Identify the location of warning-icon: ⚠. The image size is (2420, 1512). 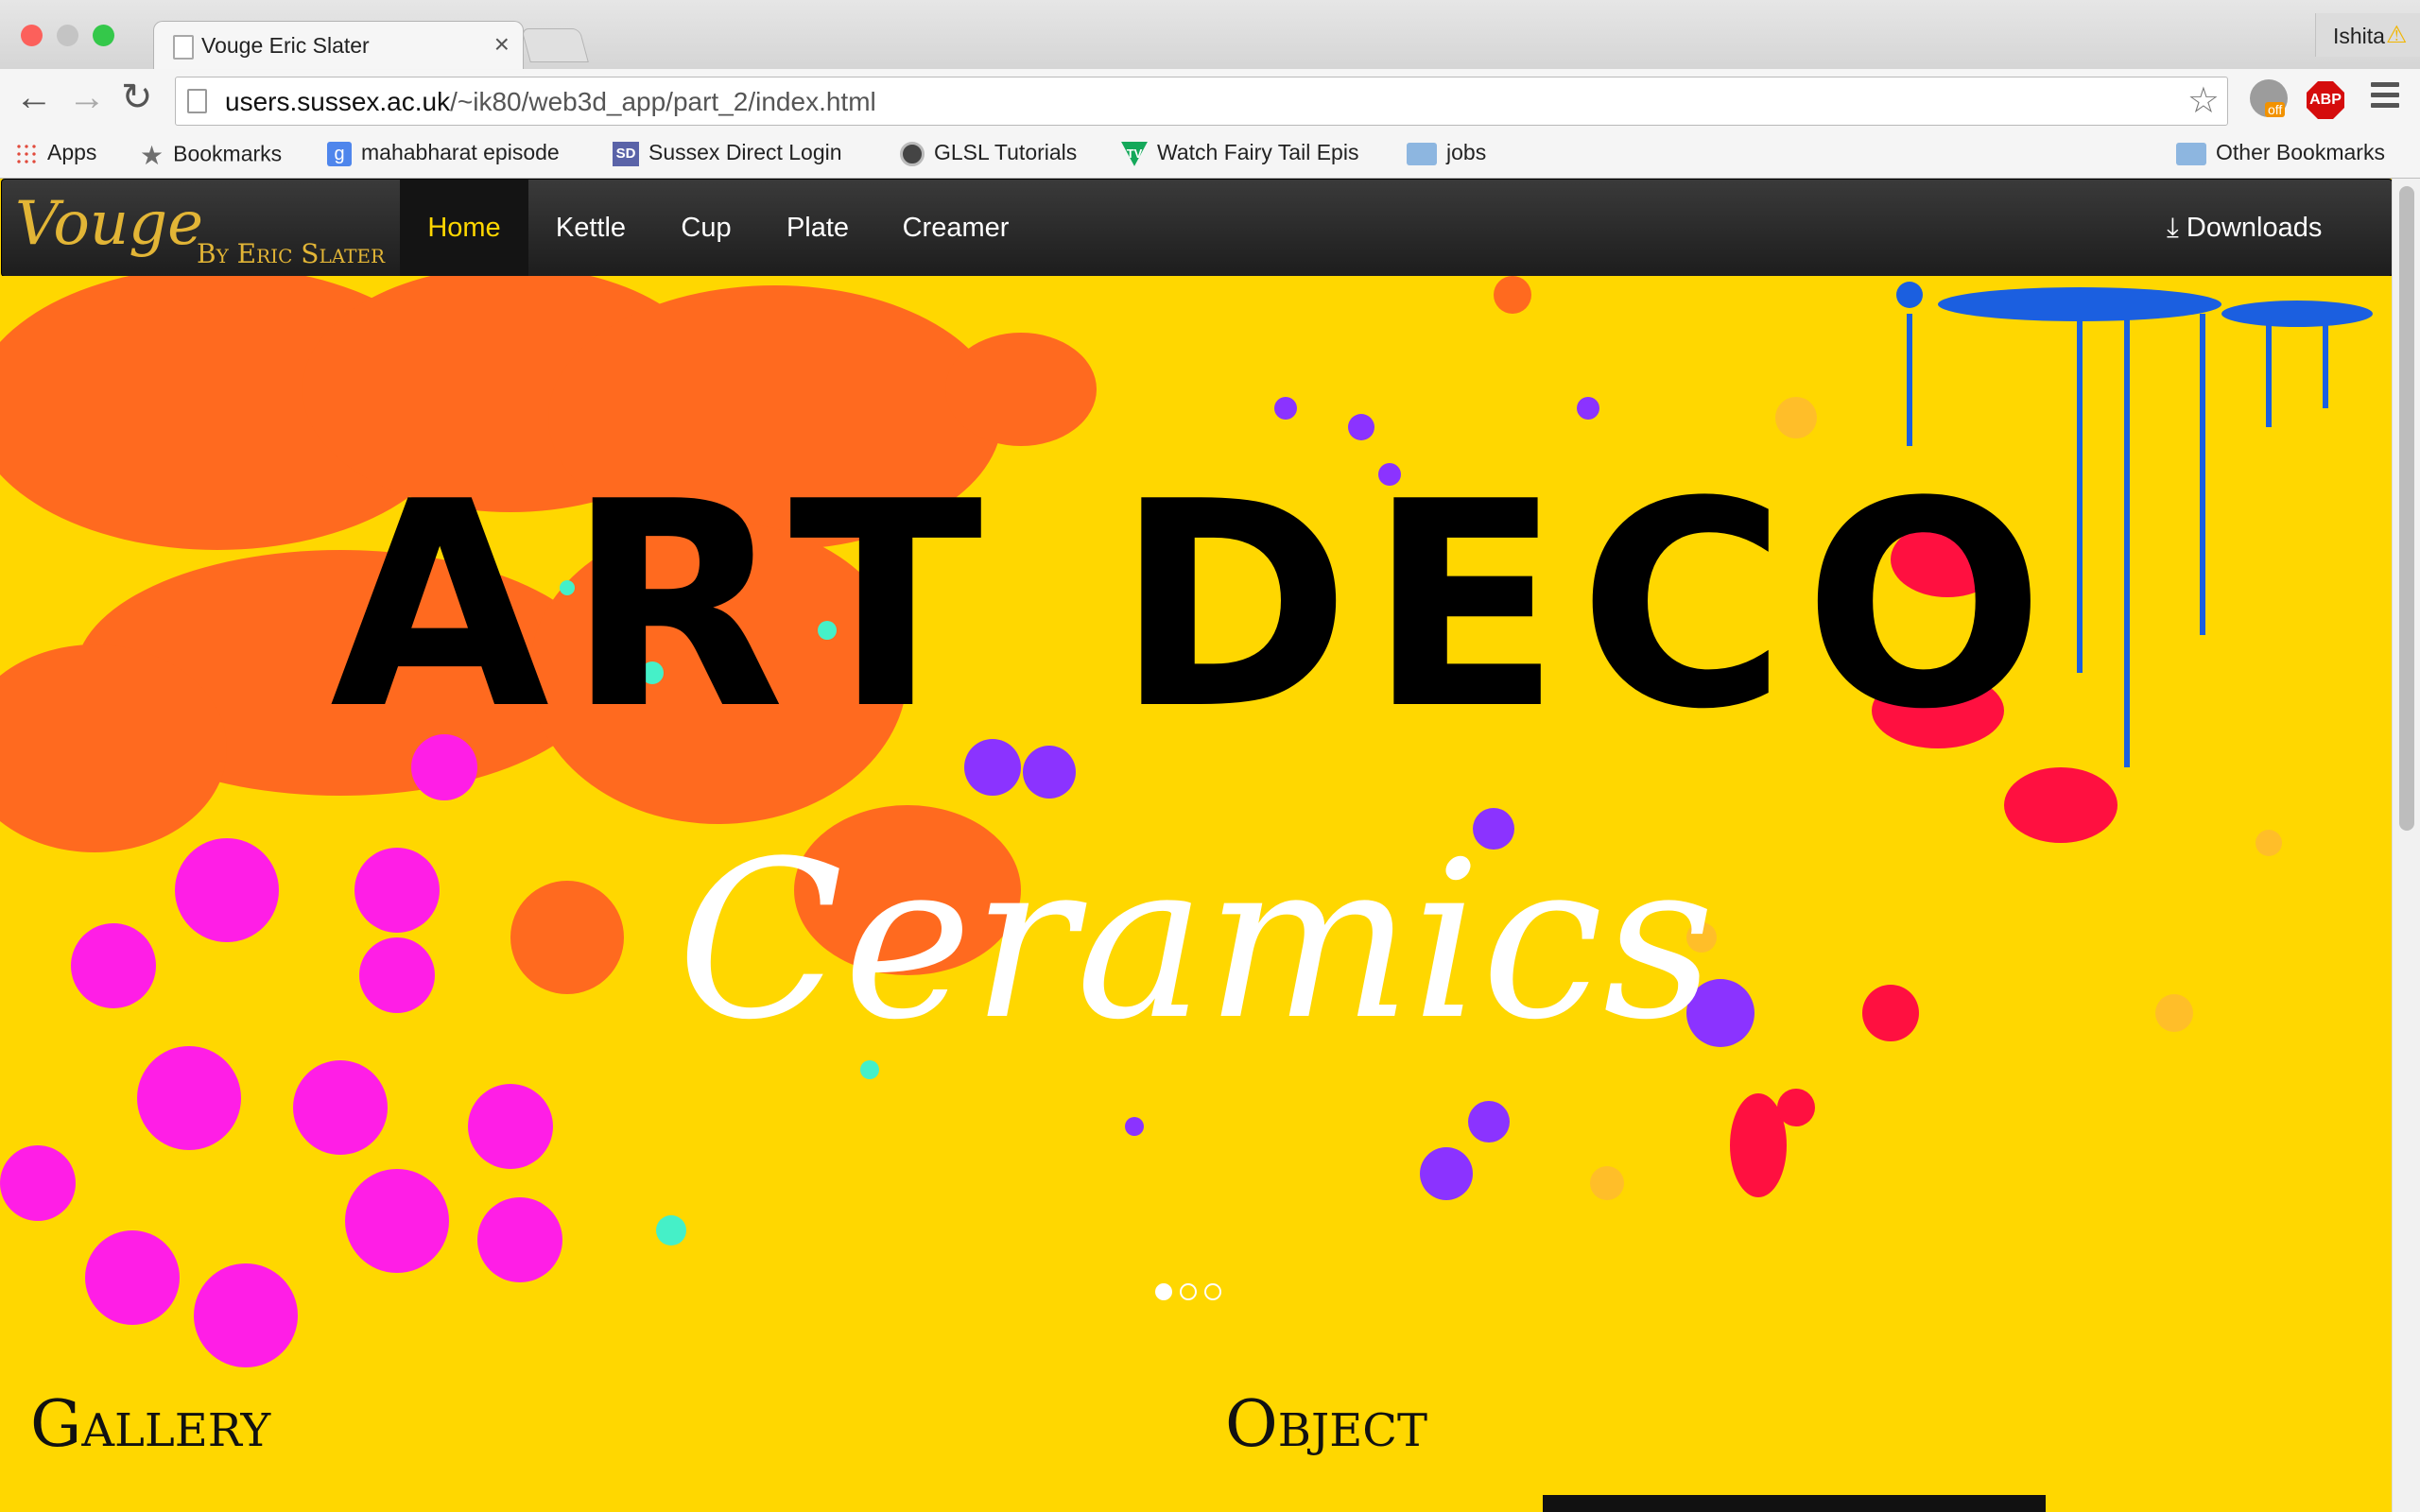
(2397, 35).